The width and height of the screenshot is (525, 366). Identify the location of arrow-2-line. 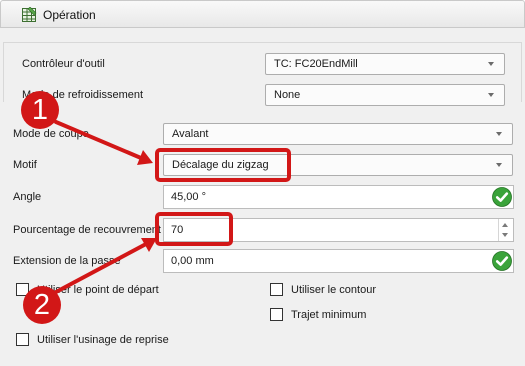
(101, 268).